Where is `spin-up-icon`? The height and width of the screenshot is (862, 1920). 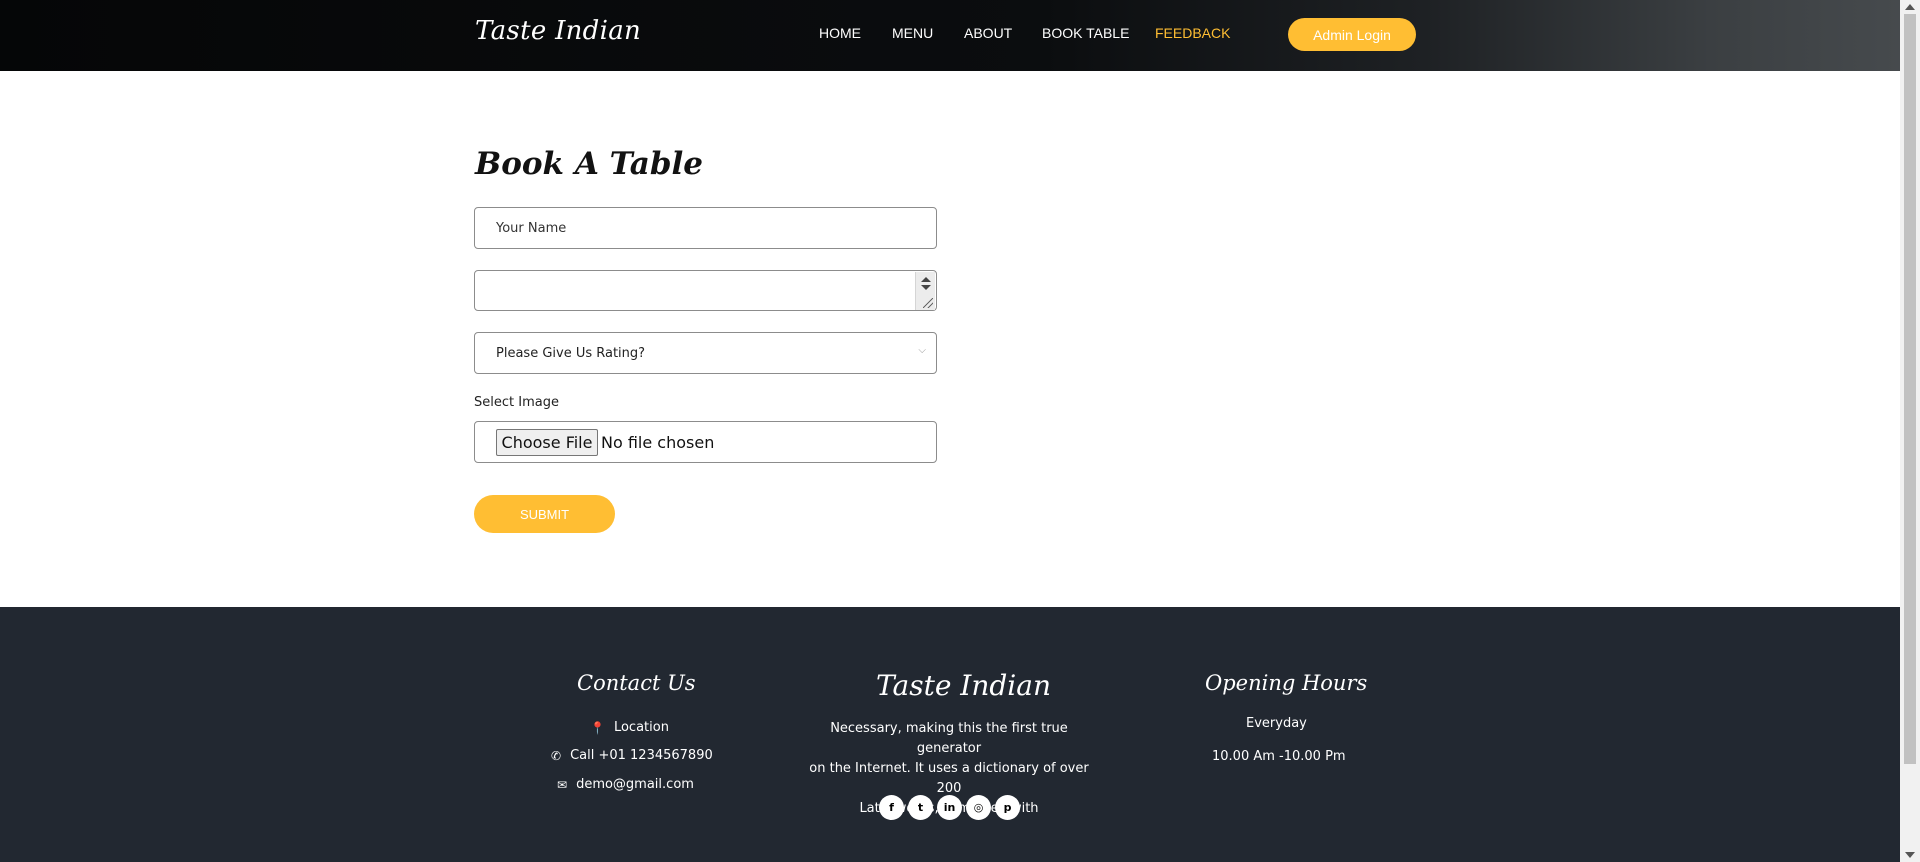
spin-up-icon is located at coordinates (926, 279).